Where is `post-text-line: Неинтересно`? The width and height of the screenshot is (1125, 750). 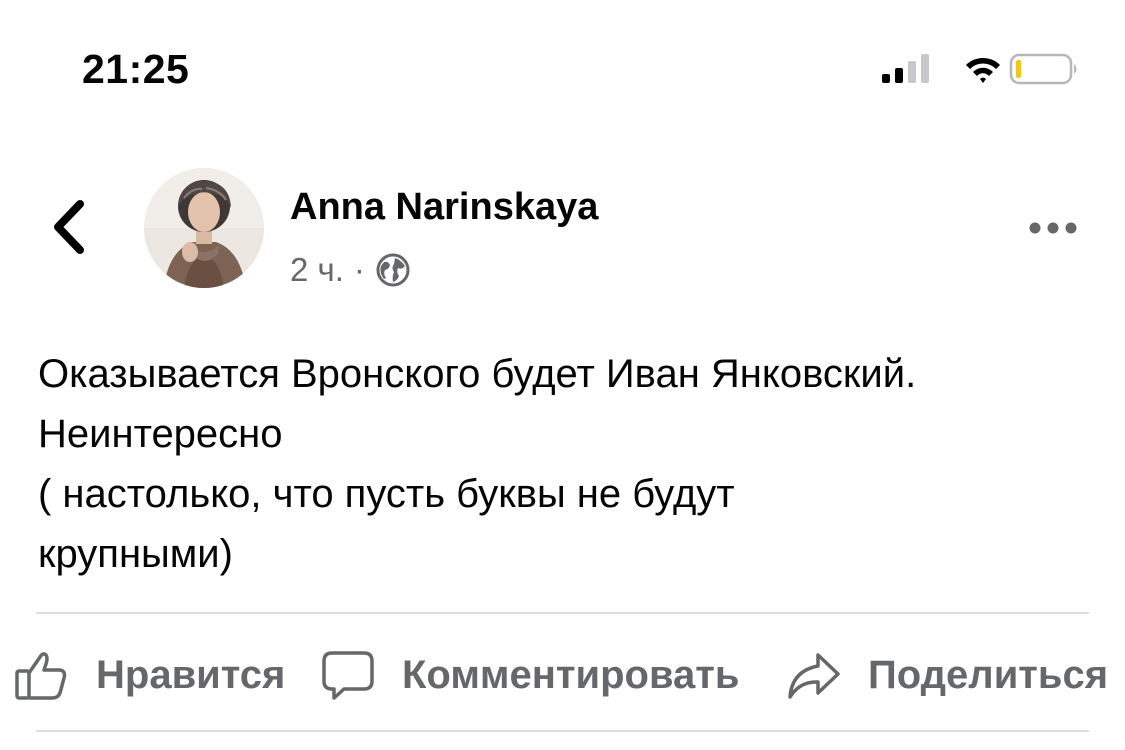
post-text-line: Неинтересно is located at coordinates (160, 434).